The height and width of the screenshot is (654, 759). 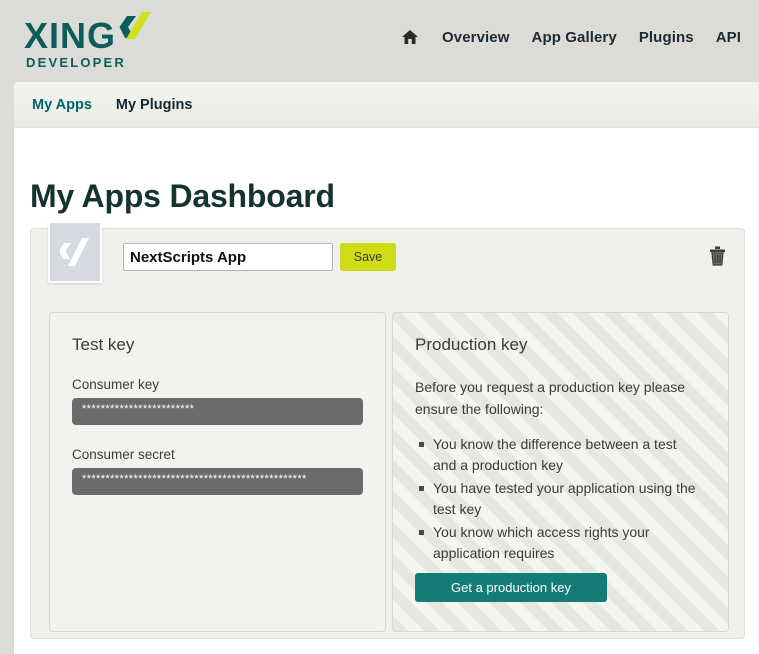 I want to click on delete-app-button, so click(x=717, y=256).